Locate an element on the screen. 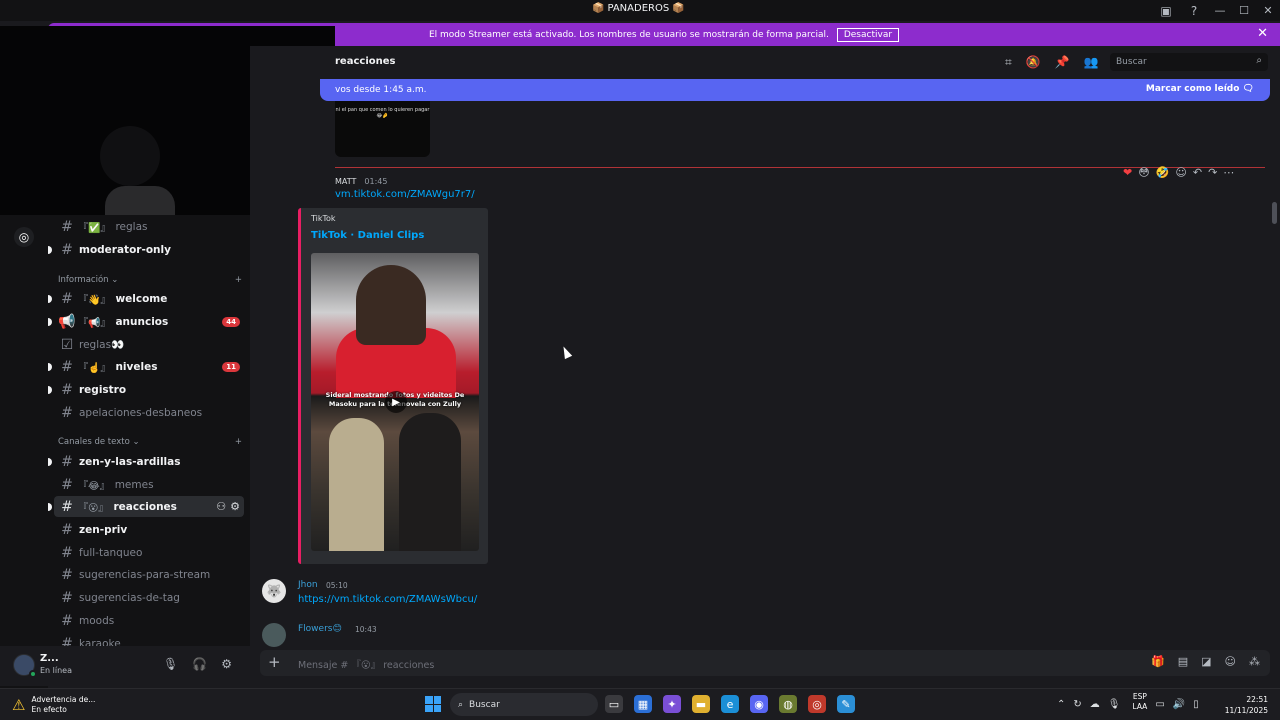 The image size is (1280, 720). channel-registro: # registro is located at coordinates (146, 389).